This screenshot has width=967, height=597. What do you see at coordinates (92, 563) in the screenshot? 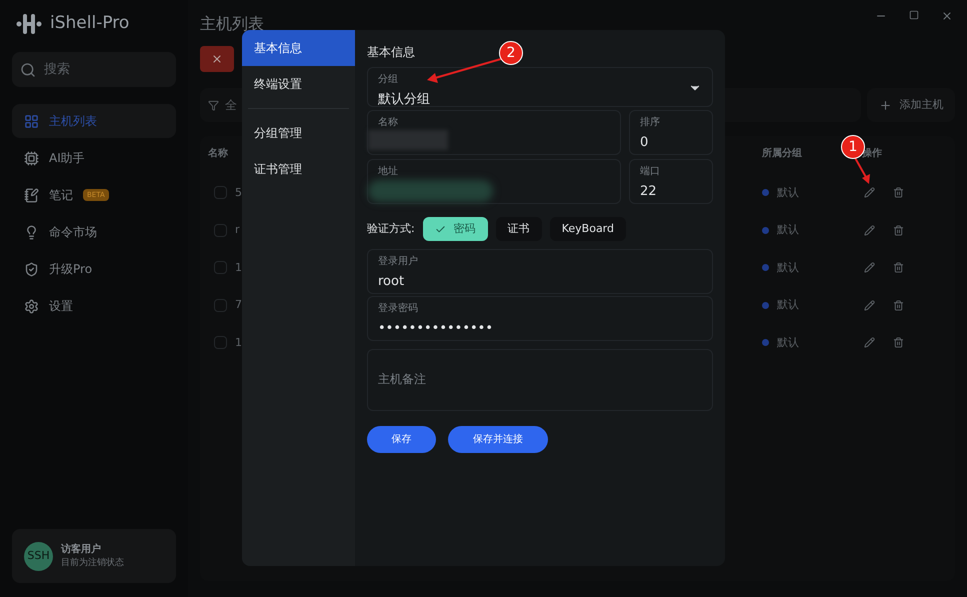
I see `user-status: 目前为注销状态` at bounding box center [92, 563].